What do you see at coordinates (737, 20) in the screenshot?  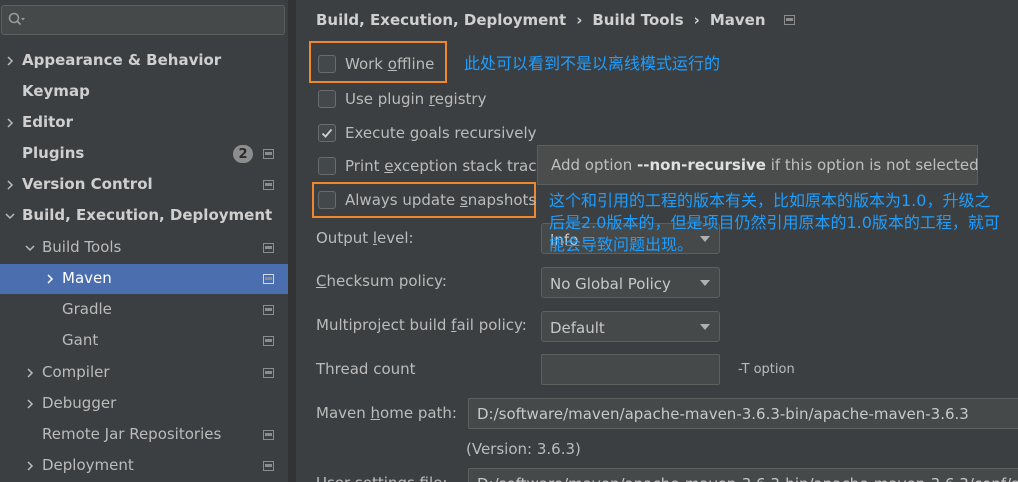 I see `breadcrumb-item: Maven` at bounding box center [737, 20].